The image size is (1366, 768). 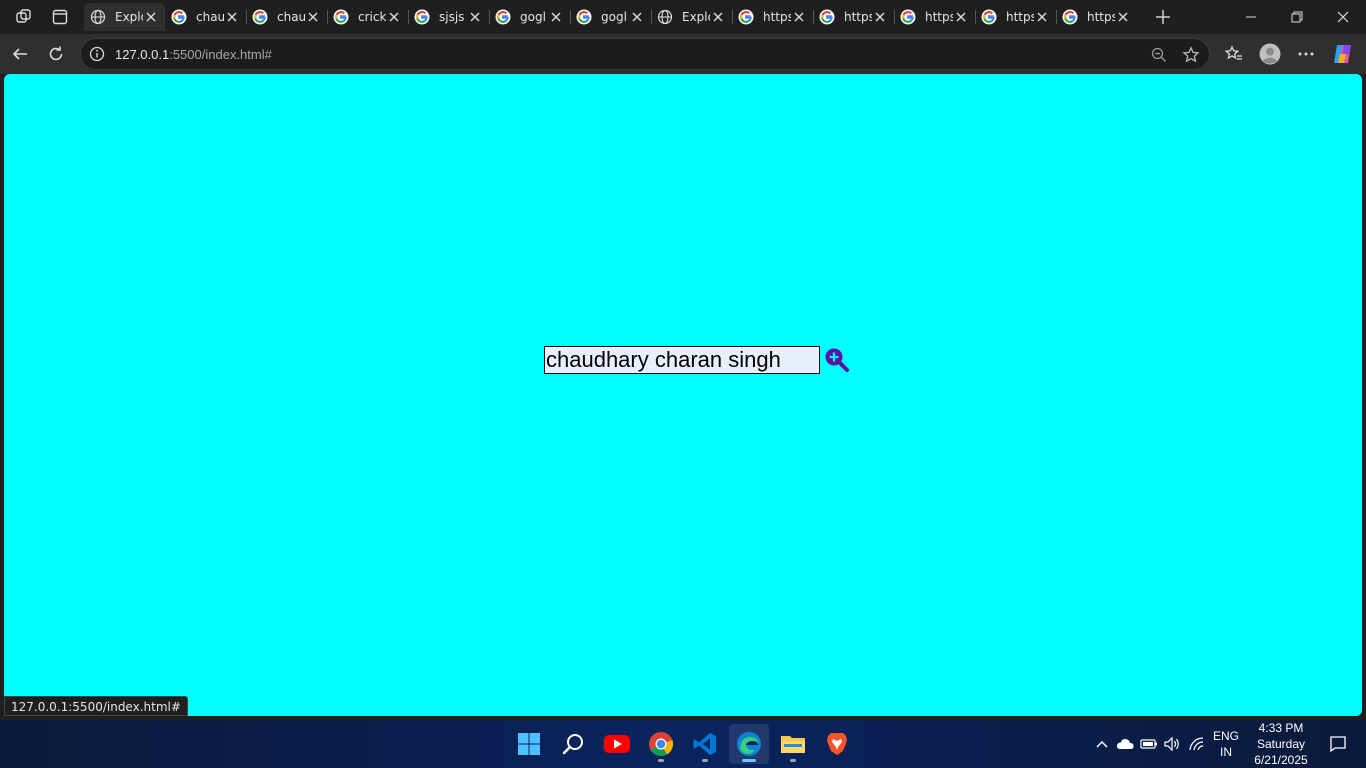 What do you see at coordinates (1234, 54) in the screenshot?
I see `favorites-icon` at bounding box center [1234, 54].